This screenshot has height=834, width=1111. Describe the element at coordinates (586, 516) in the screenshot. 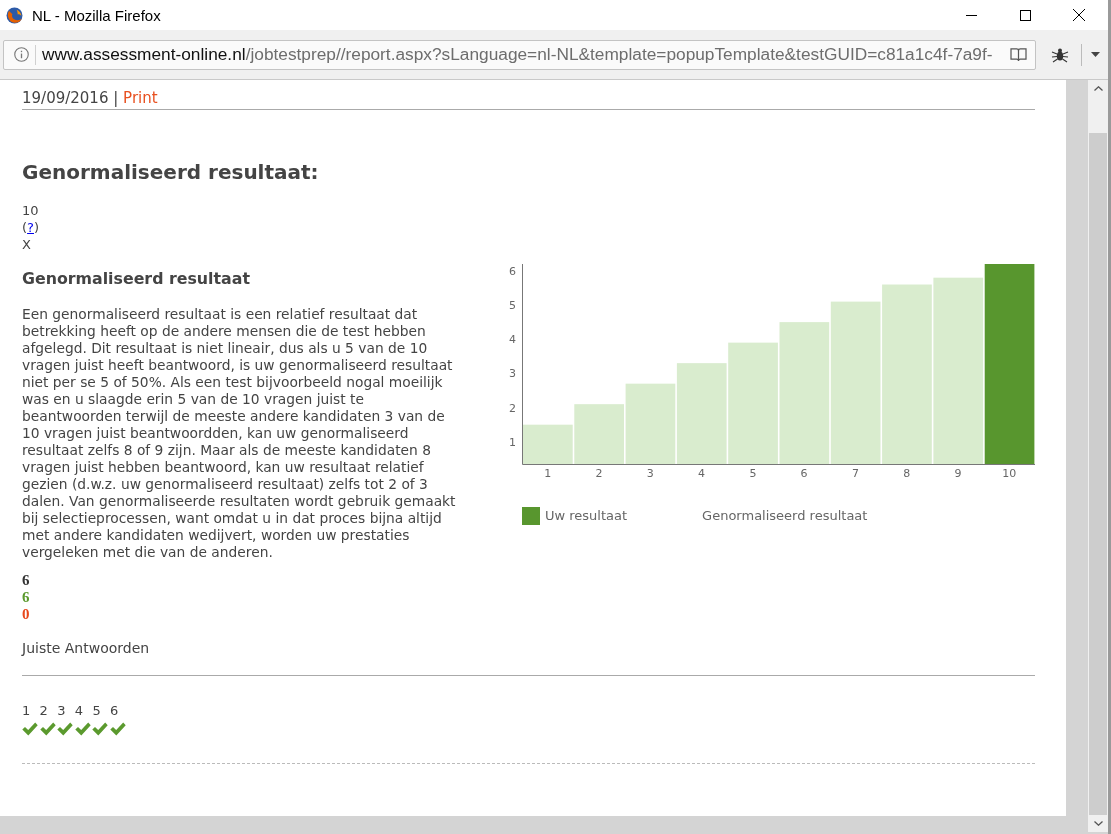

I see `legend-label: Uw resultaat` at that location.